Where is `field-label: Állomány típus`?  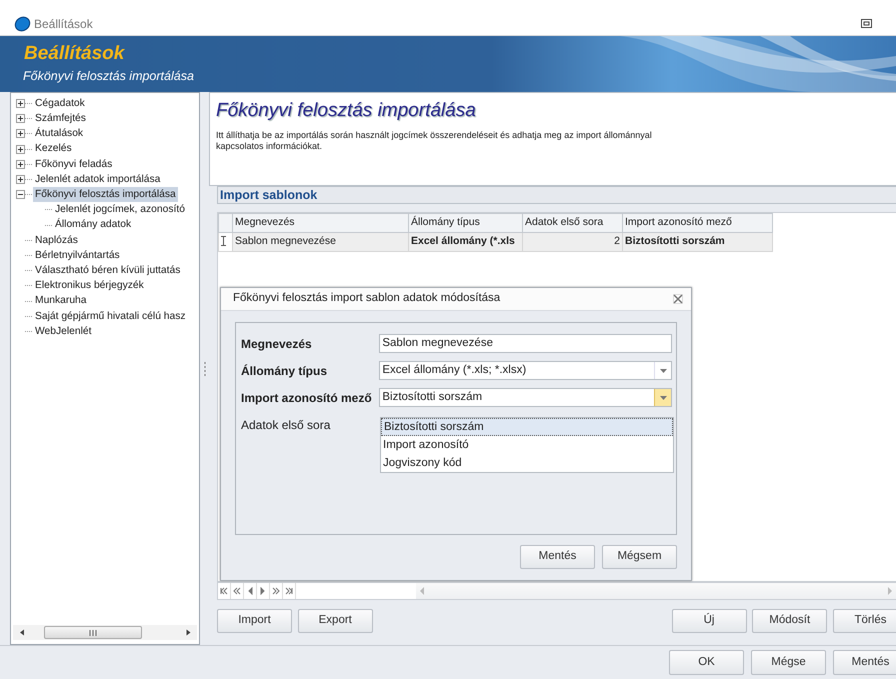 field-label: Állomány típus is located at coordinates (284, 371).